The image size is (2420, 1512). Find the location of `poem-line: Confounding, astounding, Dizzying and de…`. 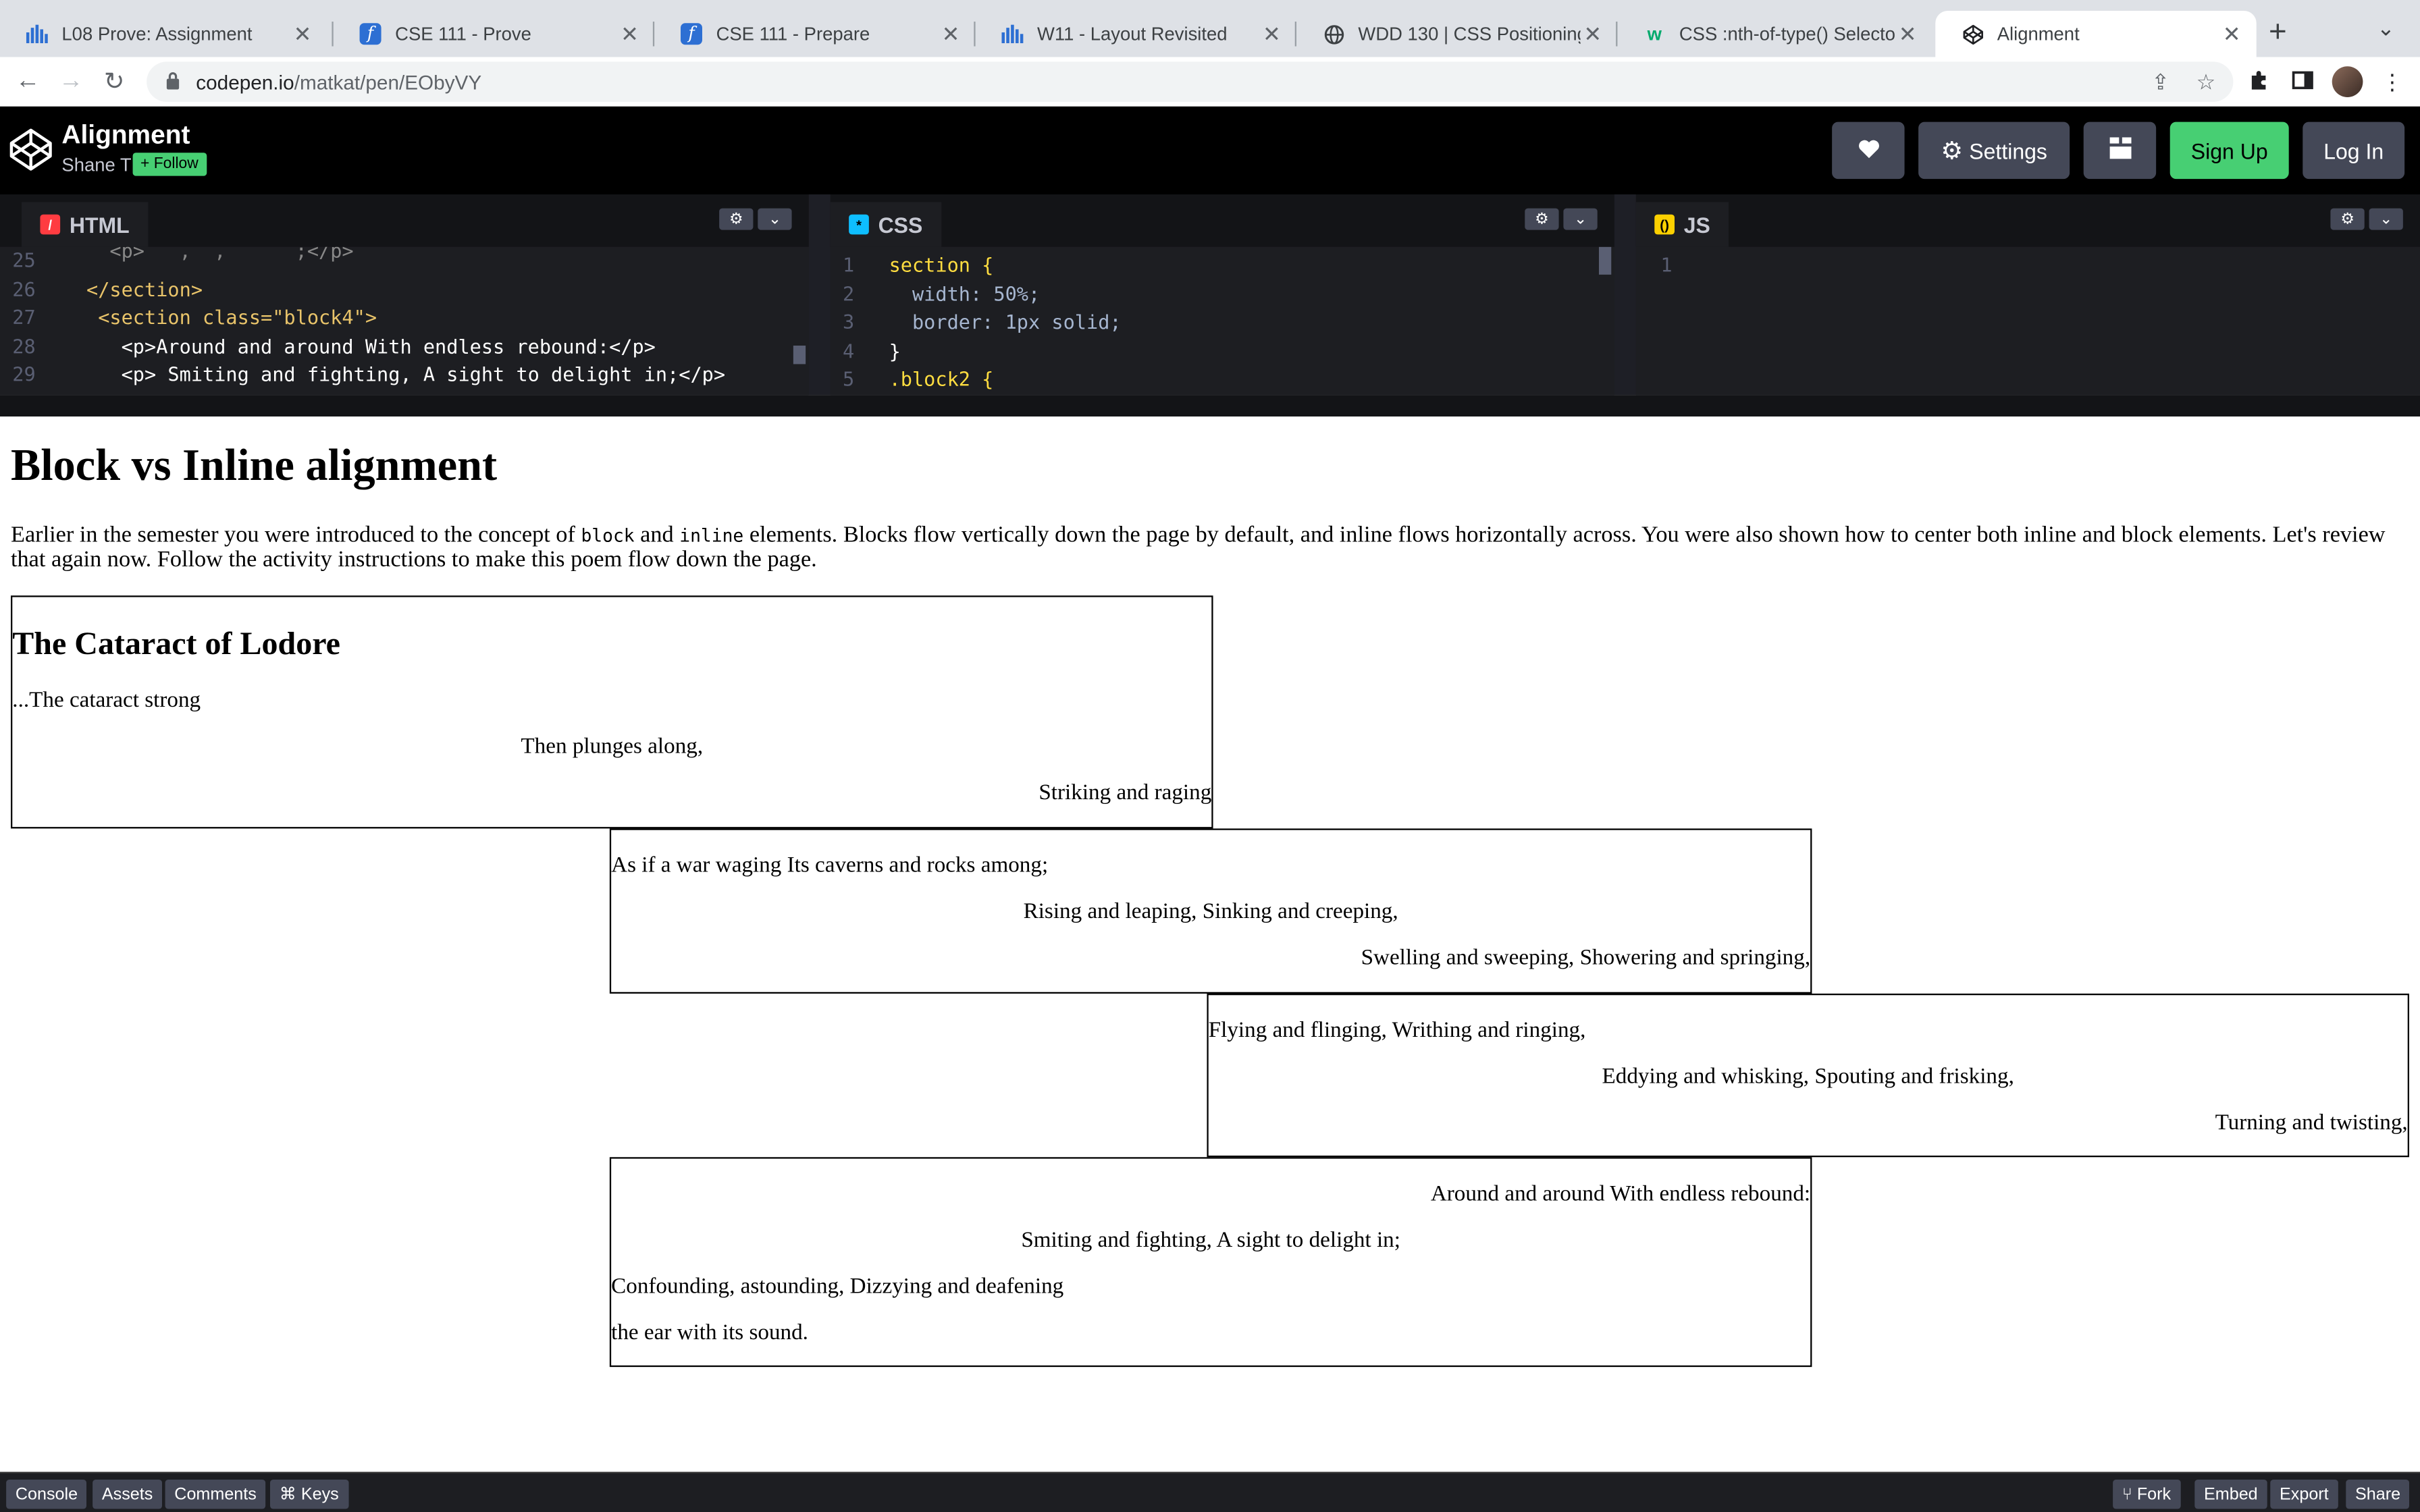

poem-line: Confounding, astounding, Dizzying and de… is located at coordinates (837, 1286).